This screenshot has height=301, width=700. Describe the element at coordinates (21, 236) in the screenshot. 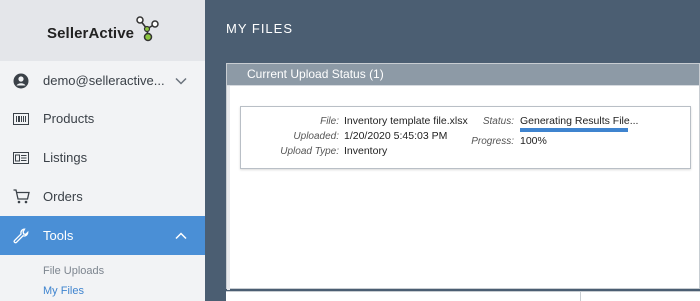

I see `wrench-icon` at that location.